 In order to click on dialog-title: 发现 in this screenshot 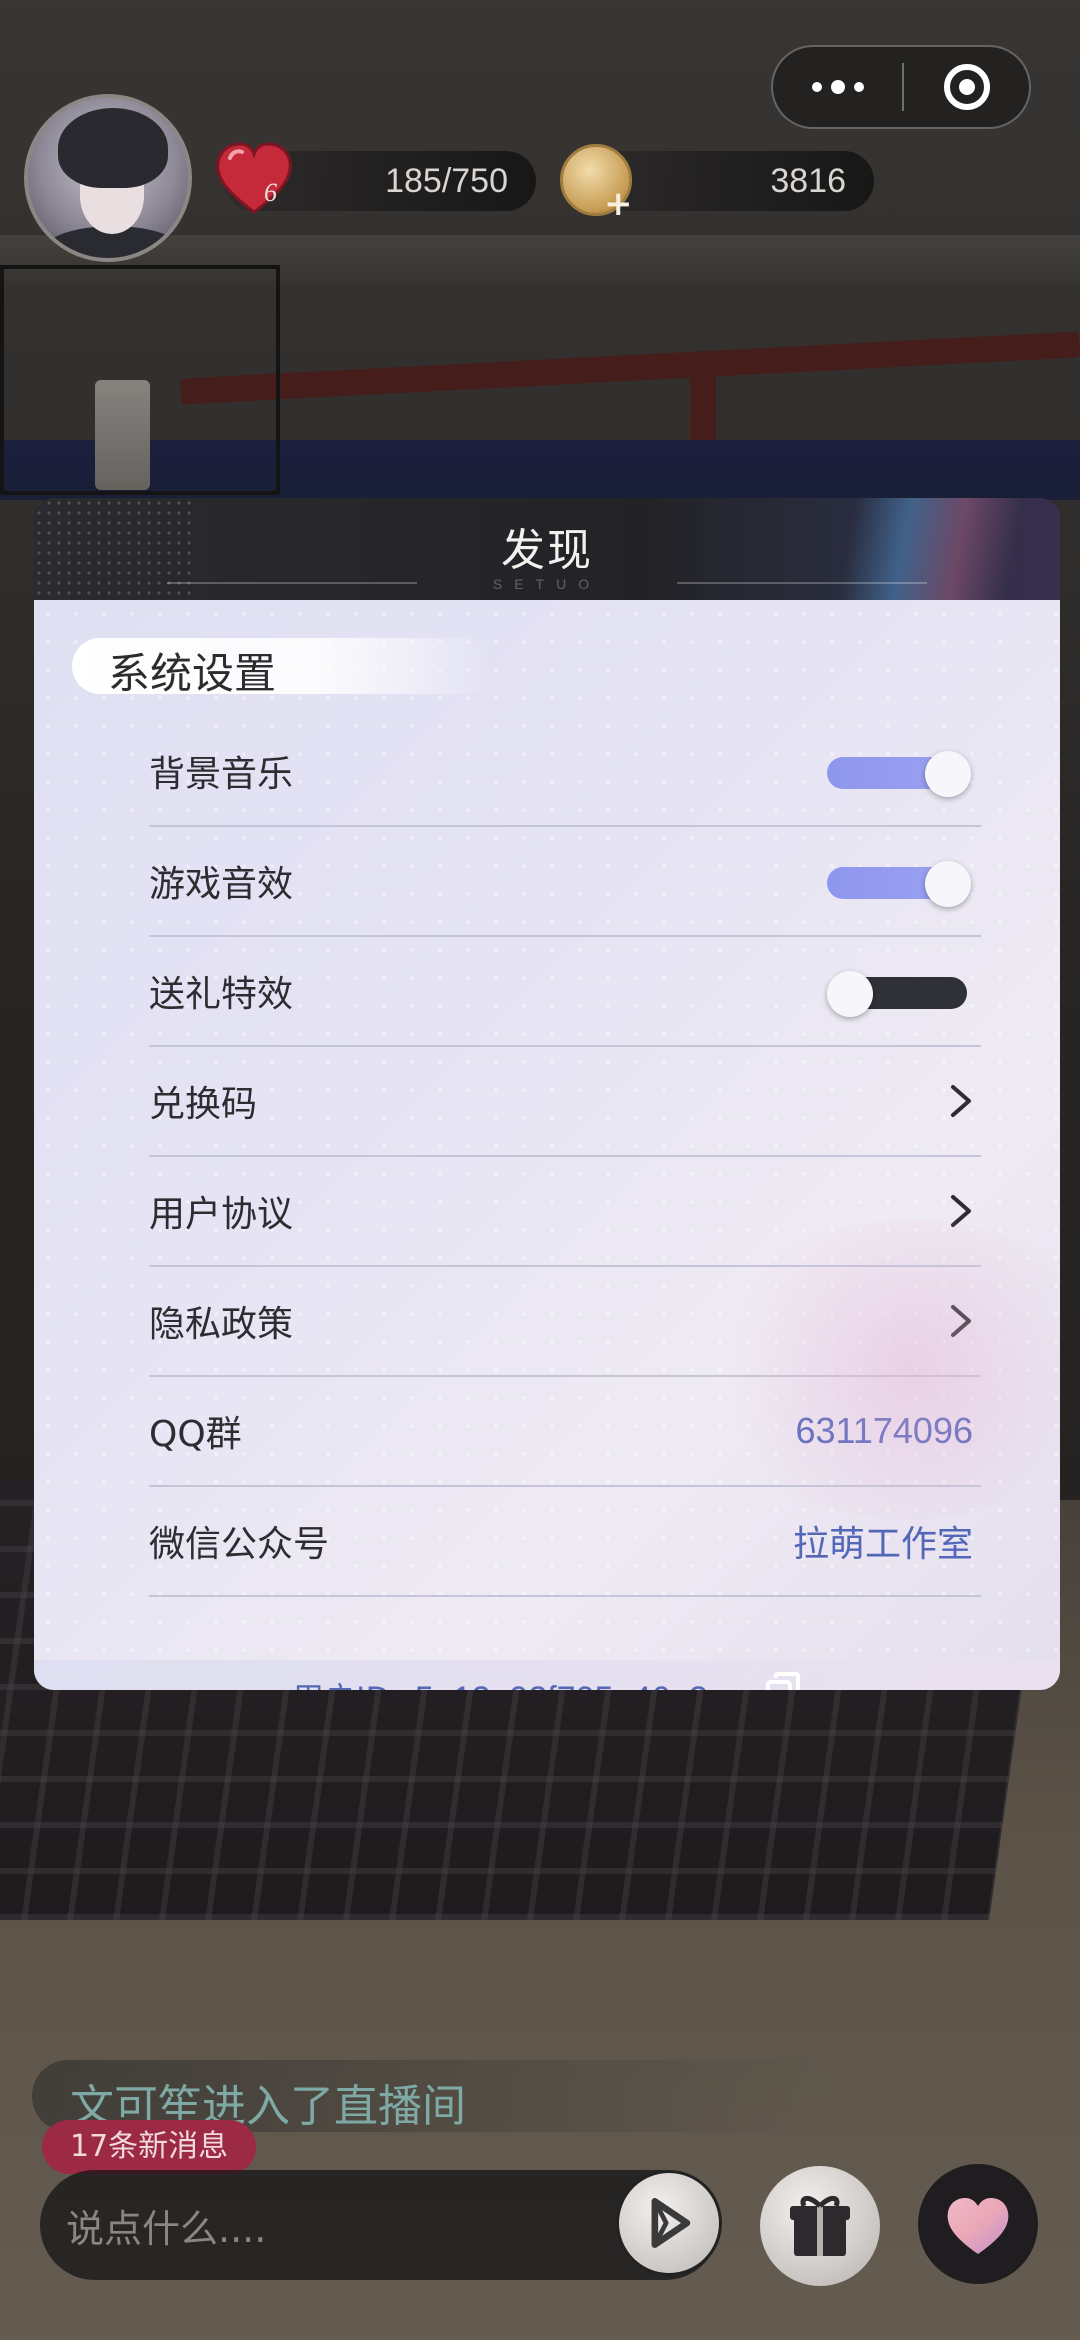, I will do `click(547, 550)`.